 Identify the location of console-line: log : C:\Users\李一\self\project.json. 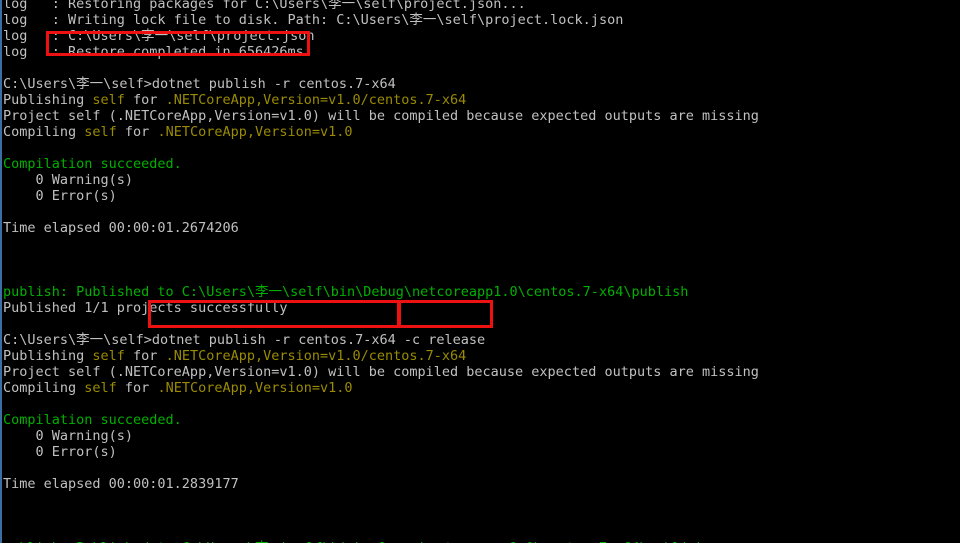
(480, 36).